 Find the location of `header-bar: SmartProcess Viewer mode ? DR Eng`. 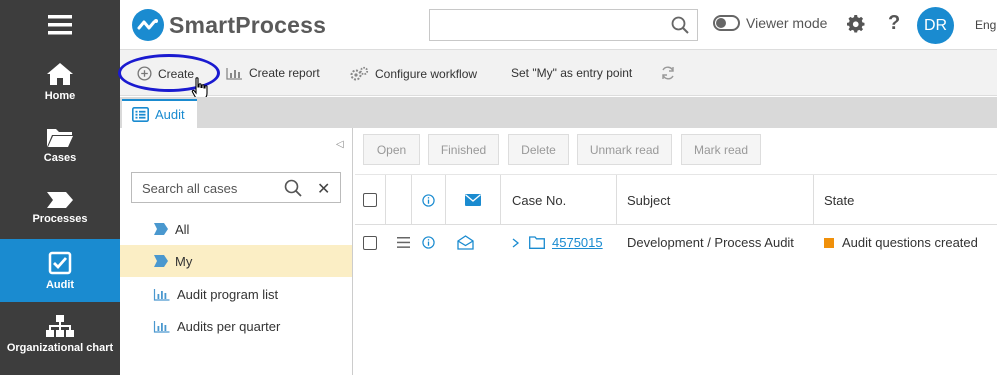

header-bar: SmartProcess Viewer mode ? DR Eng is located at coordinates (558, 25).